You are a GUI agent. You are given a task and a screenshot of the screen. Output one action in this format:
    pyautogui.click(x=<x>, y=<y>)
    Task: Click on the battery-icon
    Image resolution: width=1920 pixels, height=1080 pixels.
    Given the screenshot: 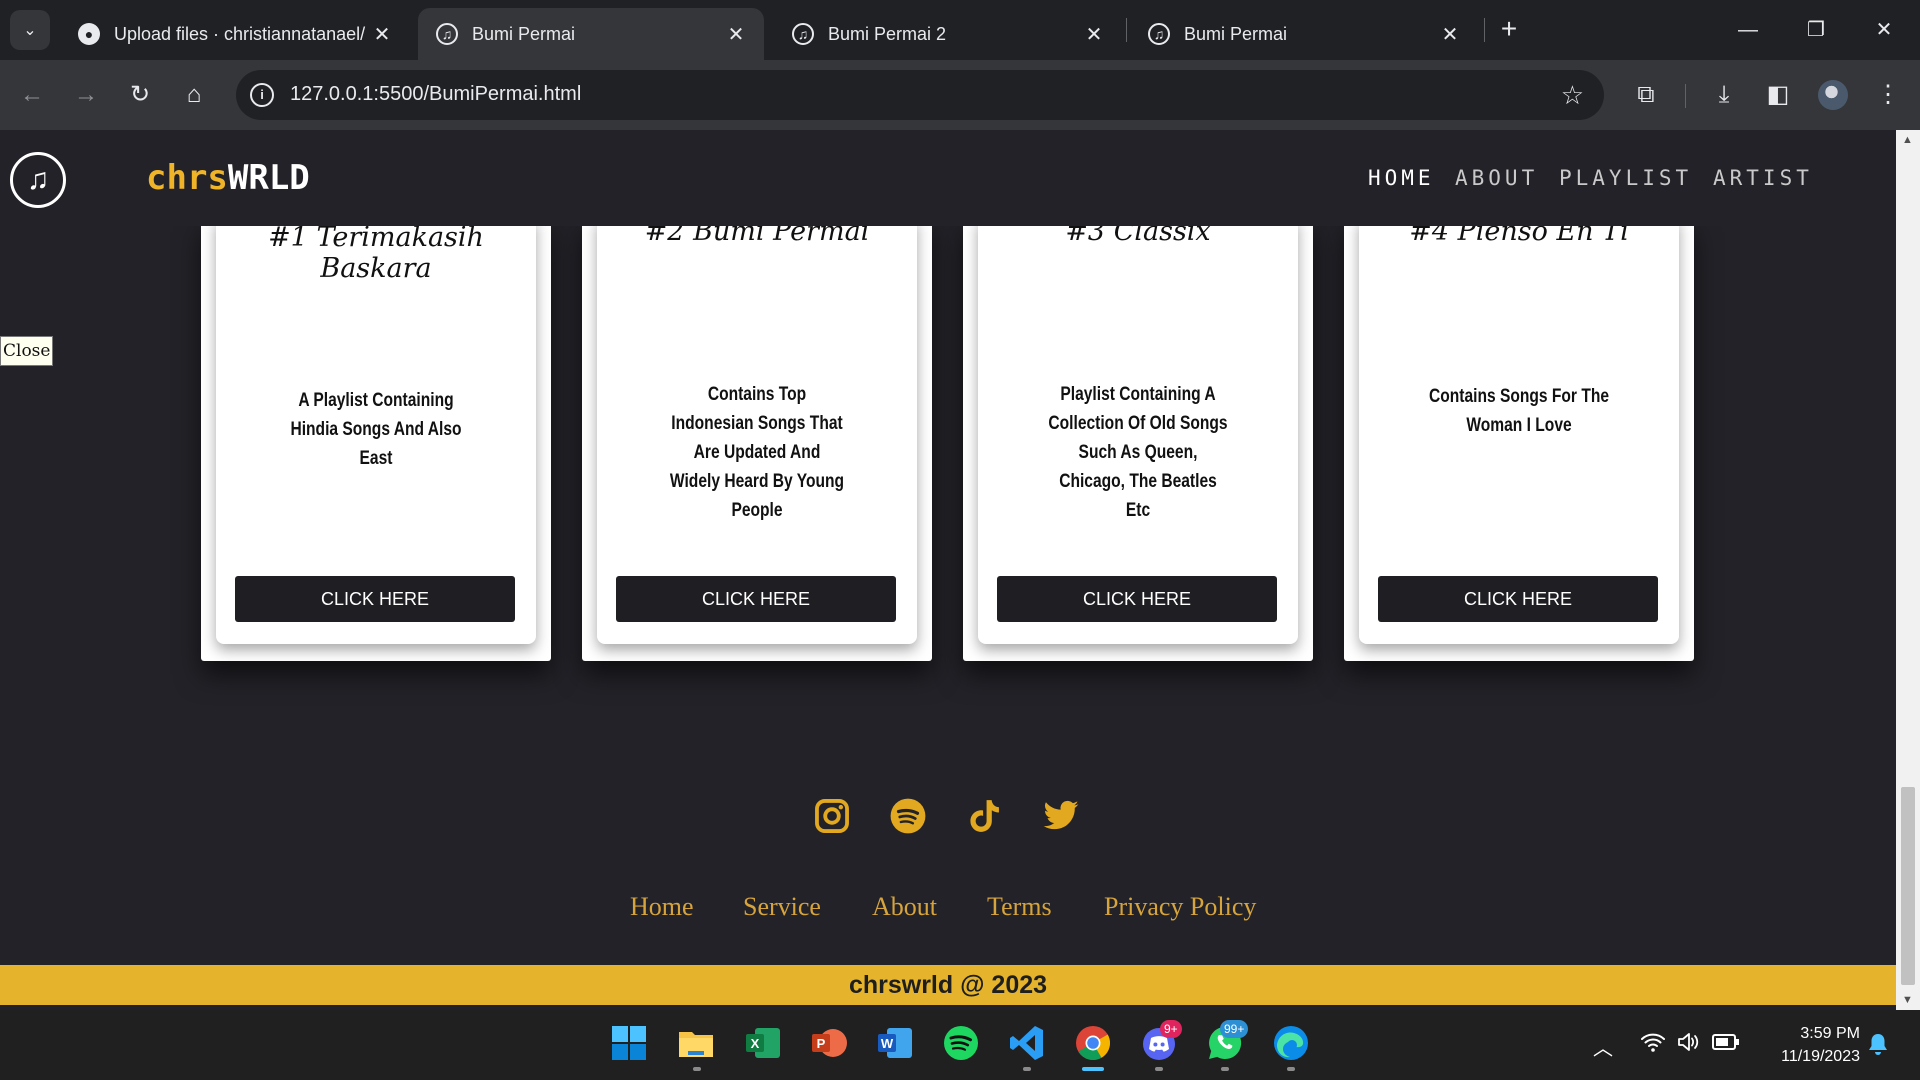 What is the action you would take?
    pyautogui.click(x=1726, y=1042)
    